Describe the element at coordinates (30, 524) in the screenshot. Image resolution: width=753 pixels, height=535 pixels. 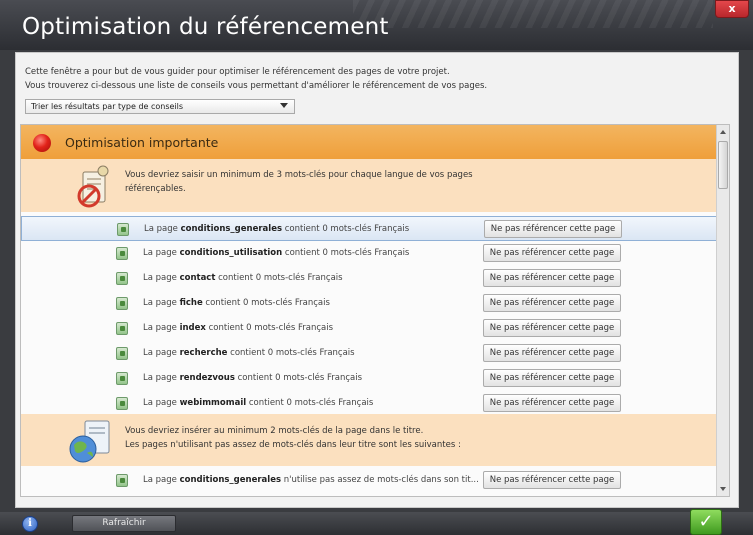
I see `help-button: i` at that location.